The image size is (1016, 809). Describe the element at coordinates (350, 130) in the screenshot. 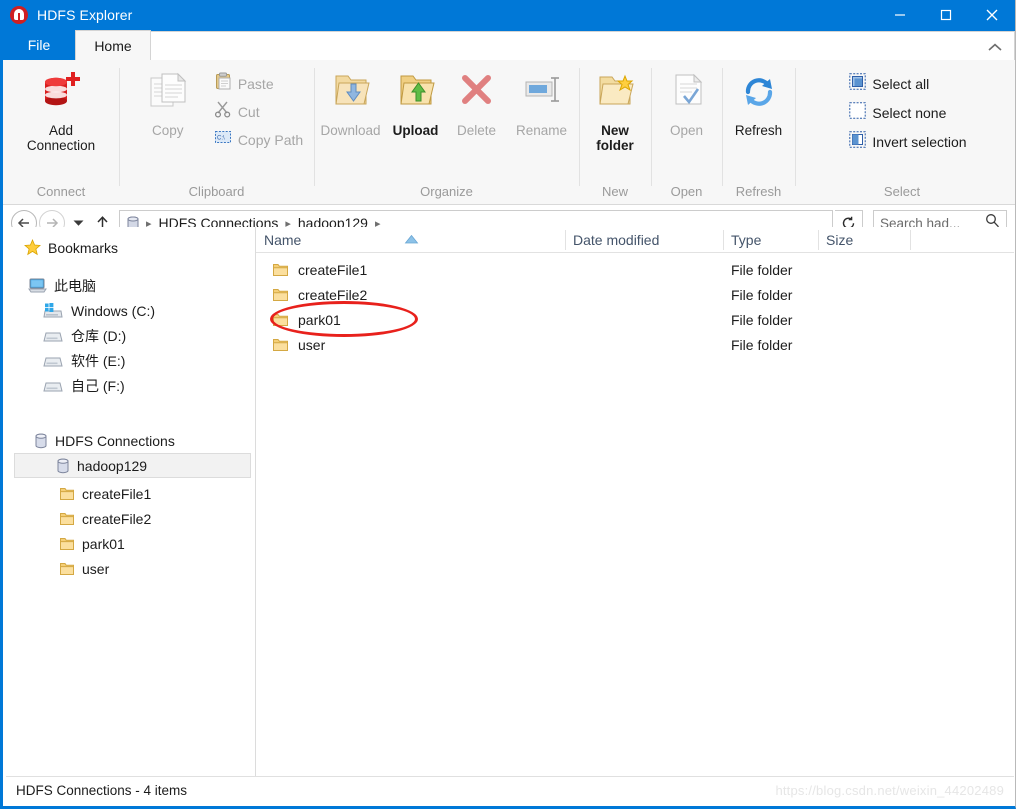

I see `download-label: Download` at that location.